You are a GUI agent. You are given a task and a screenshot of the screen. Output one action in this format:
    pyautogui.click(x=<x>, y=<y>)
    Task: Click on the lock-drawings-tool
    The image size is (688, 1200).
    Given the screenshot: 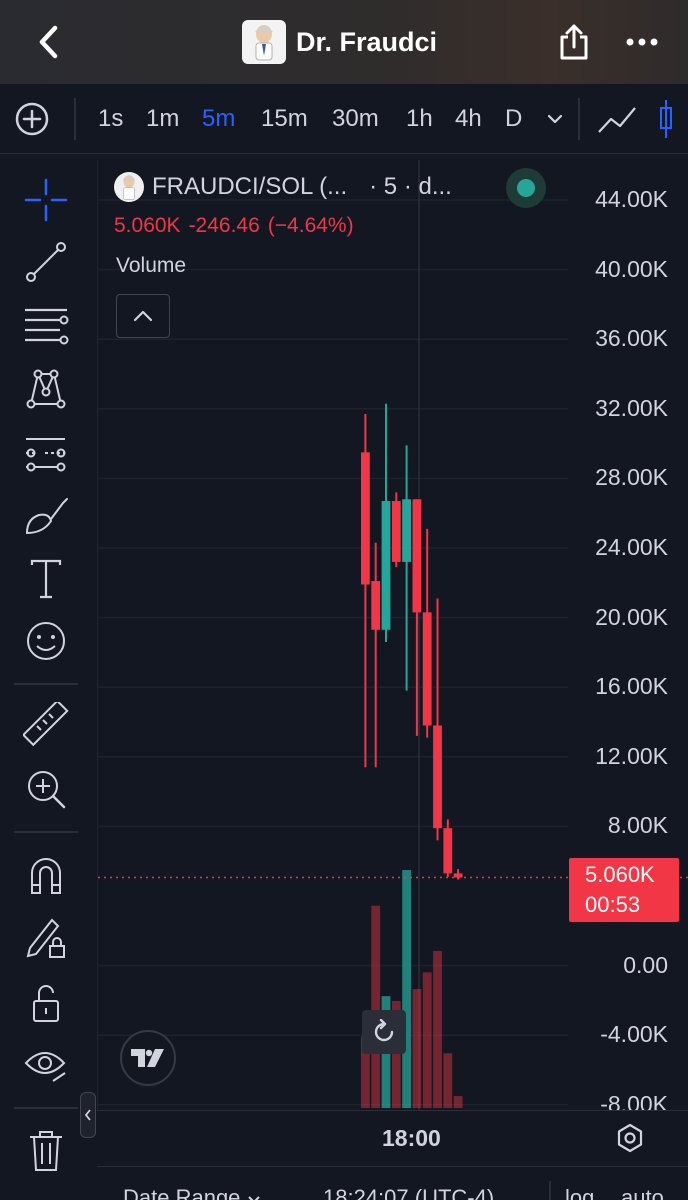 What is the action you would take?
    pyautogui.click(x=46, y=937)
    